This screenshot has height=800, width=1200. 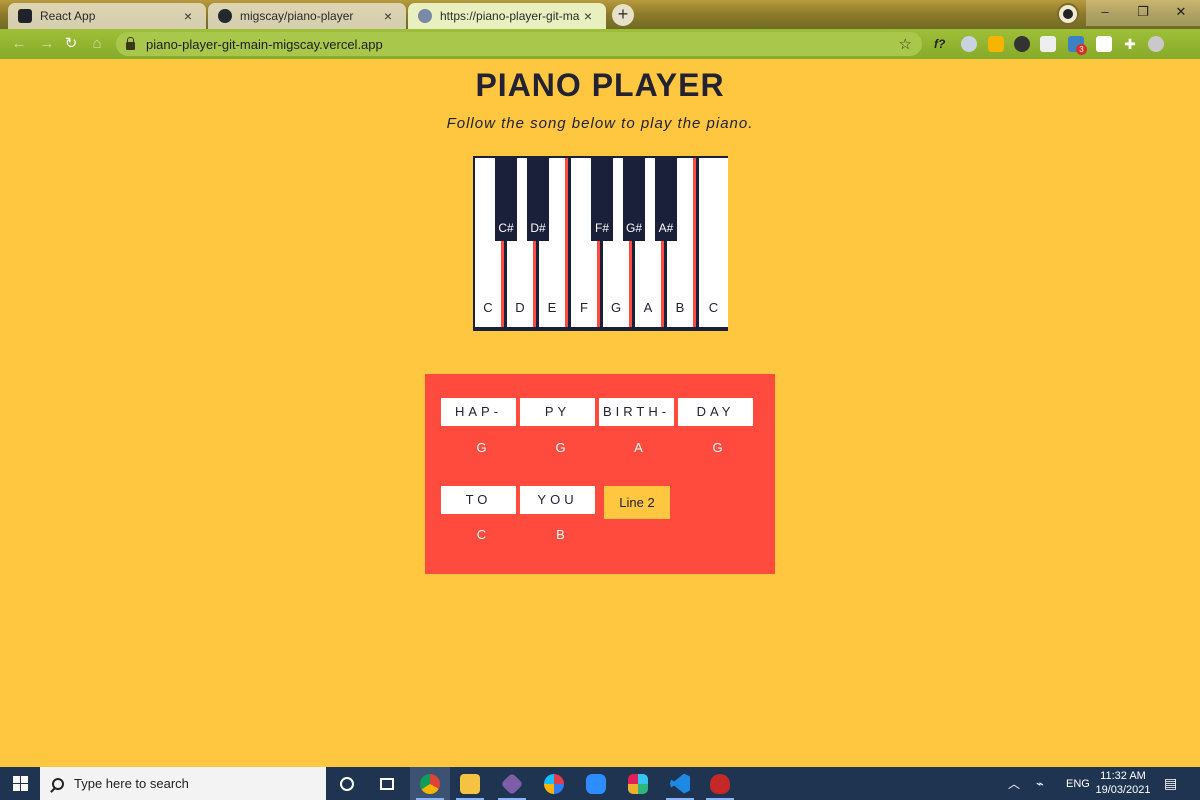 What do you see at coordinates (596, 783) in the screenshot?
I see `zoom-icon` at bounding box center [596, 783].